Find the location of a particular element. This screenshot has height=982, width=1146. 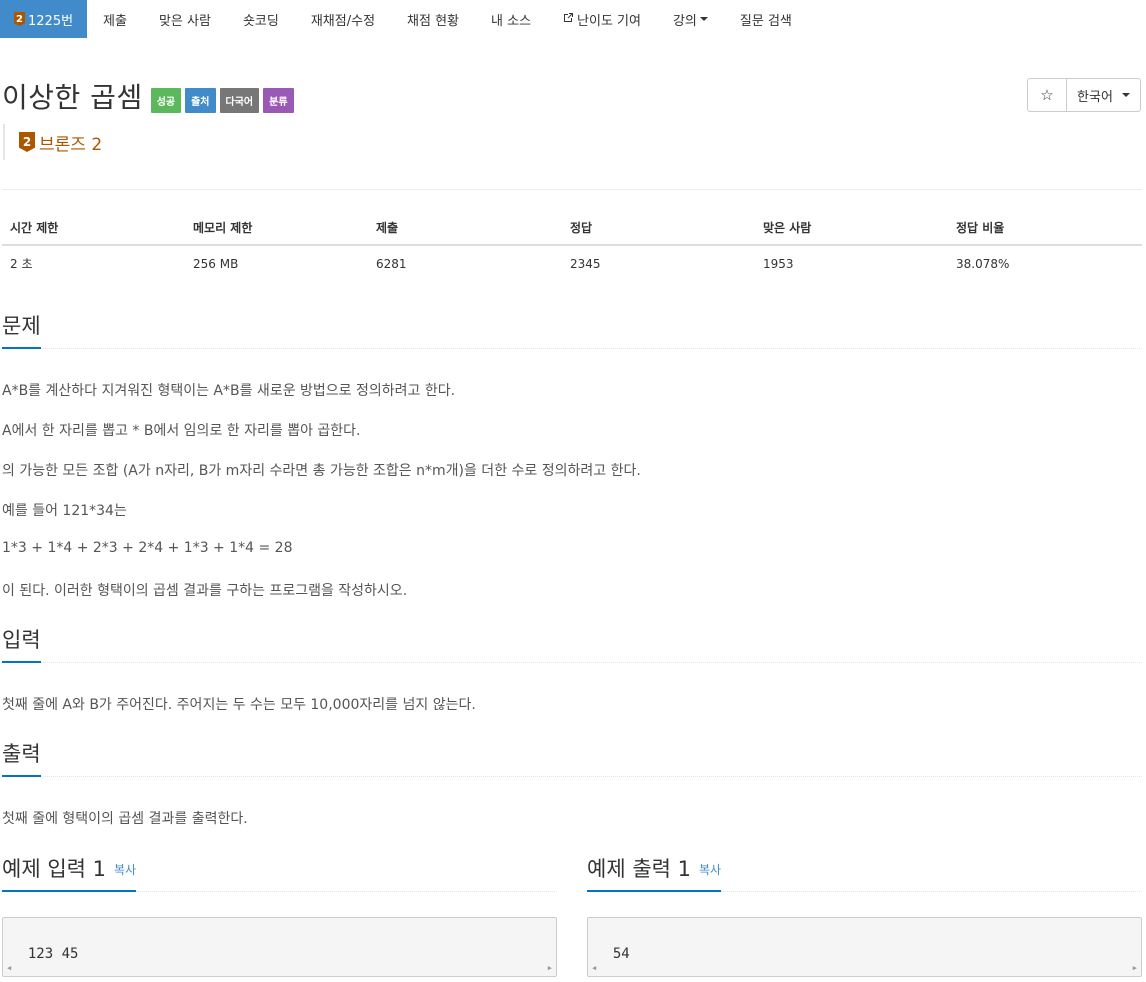

favorite-star-button: ☆ is located at coordinates (1047, 95).